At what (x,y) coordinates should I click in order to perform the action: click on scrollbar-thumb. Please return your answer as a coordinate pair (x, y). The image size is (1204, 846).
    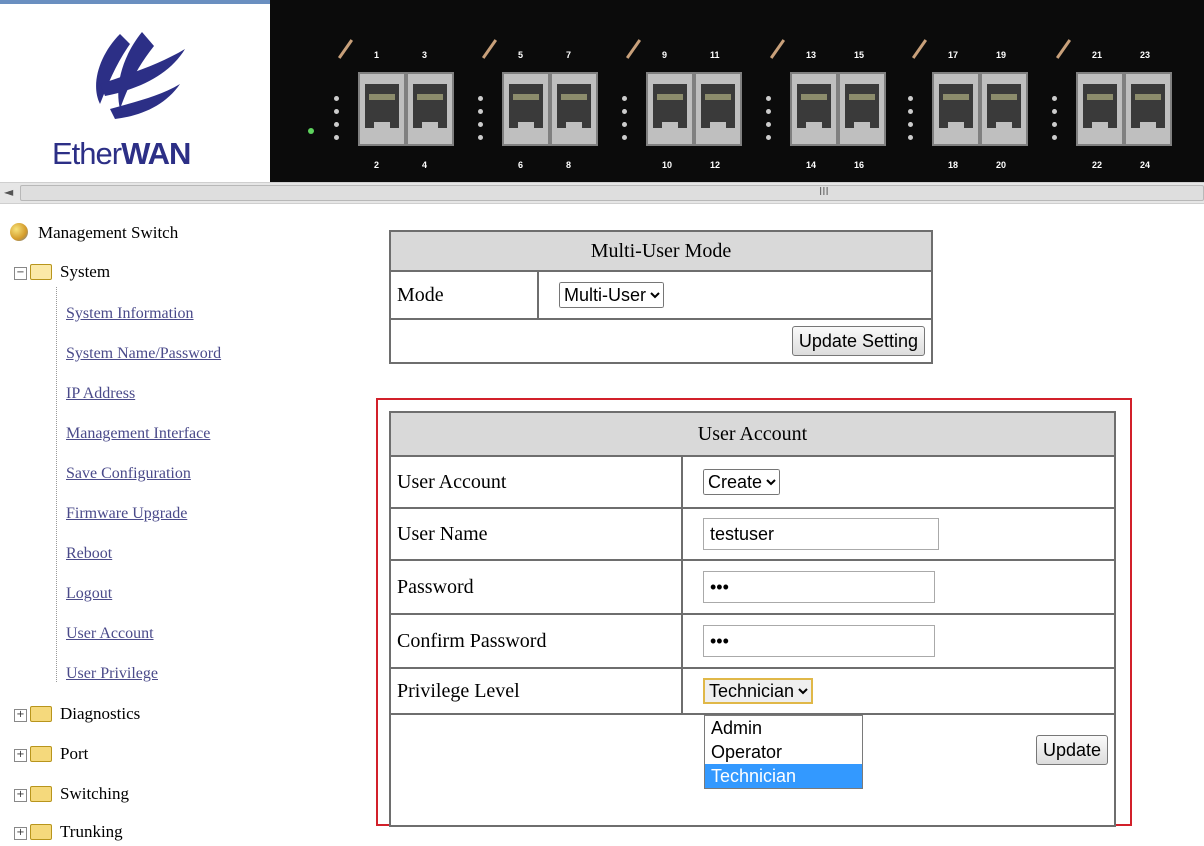
    Looking at the image, I should click on (612, 193).